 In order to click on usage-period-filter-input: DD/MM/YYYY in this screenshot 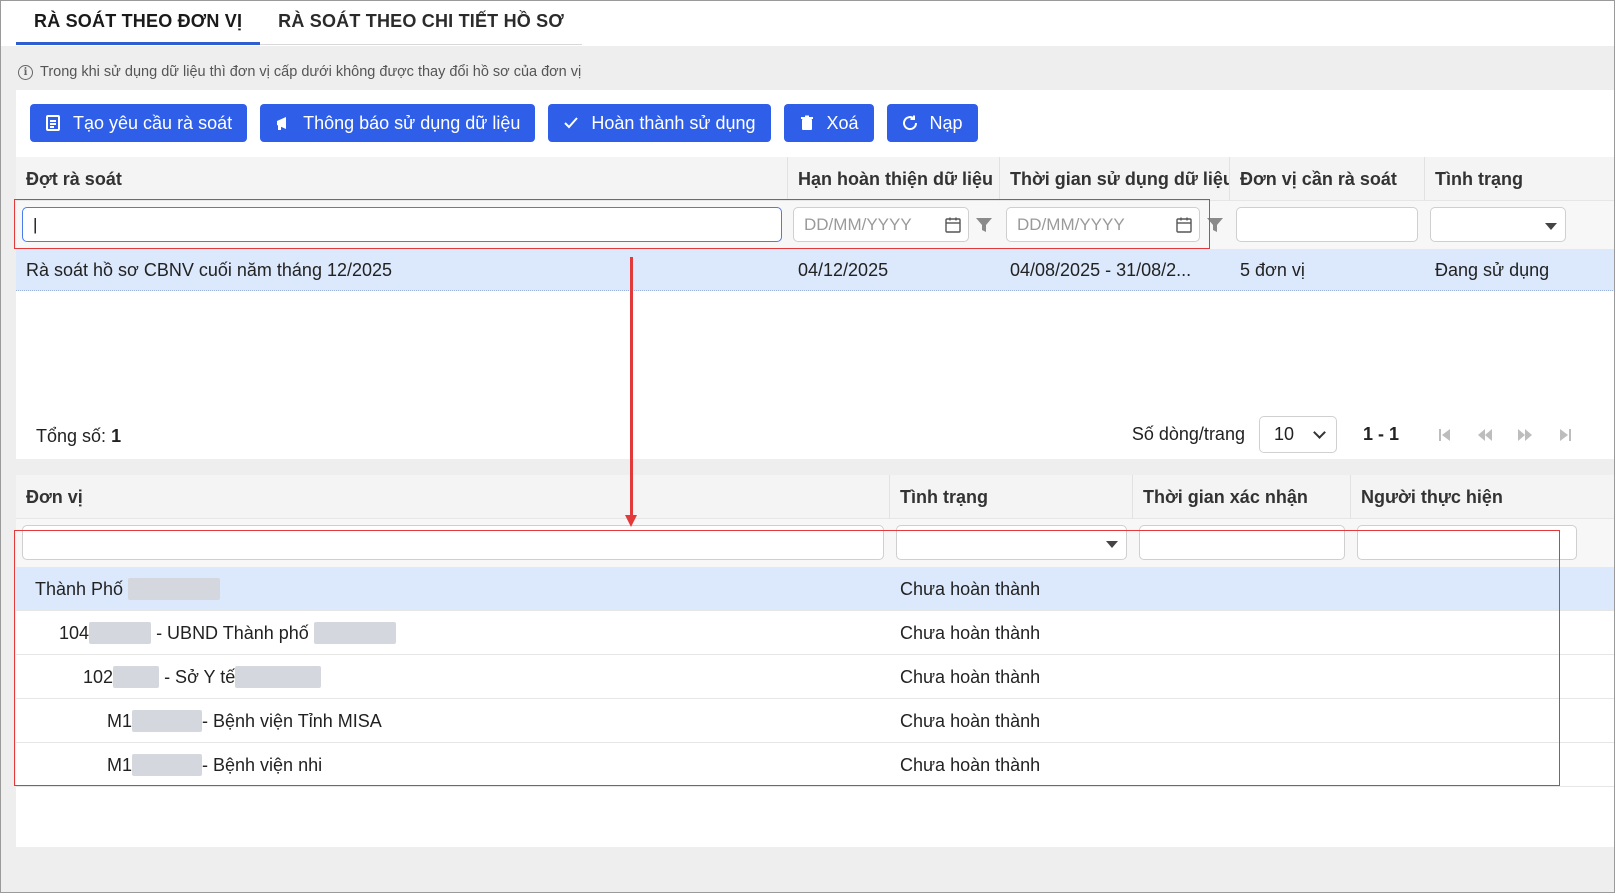, I will do `click(1103, 224)`.